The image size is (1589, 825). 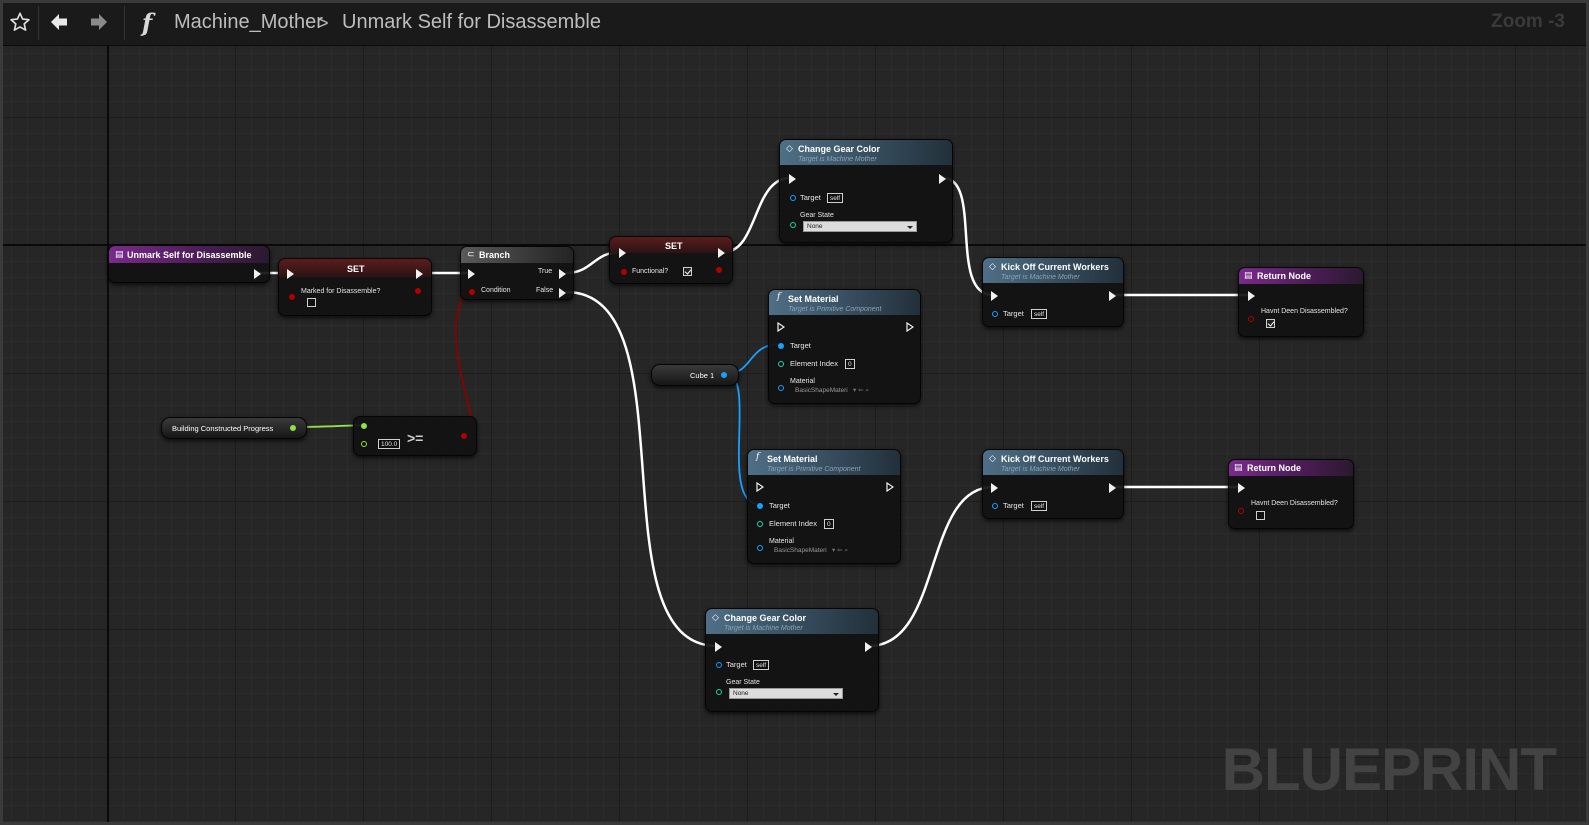 I want to click on true-label: True, so click(x=545, y=271).